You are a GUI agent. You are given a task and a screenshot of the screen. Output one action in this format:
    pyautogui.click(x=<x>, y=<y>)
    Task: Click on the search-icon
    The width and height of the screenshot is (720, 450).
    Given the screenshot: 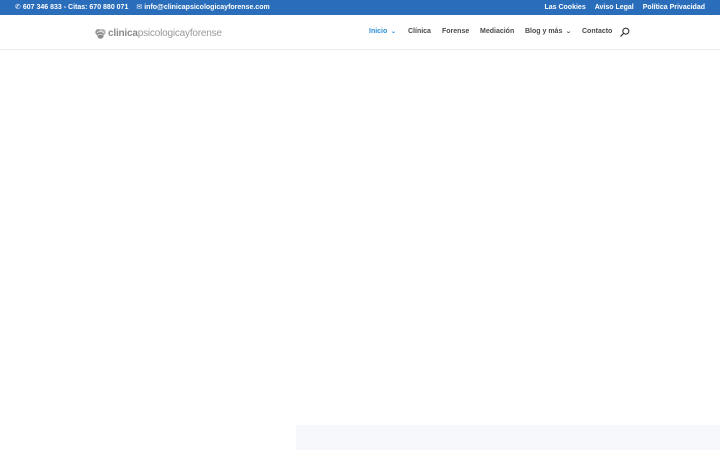 What is the action you would take?
    pyautogui.click(x=625, y=32)
    